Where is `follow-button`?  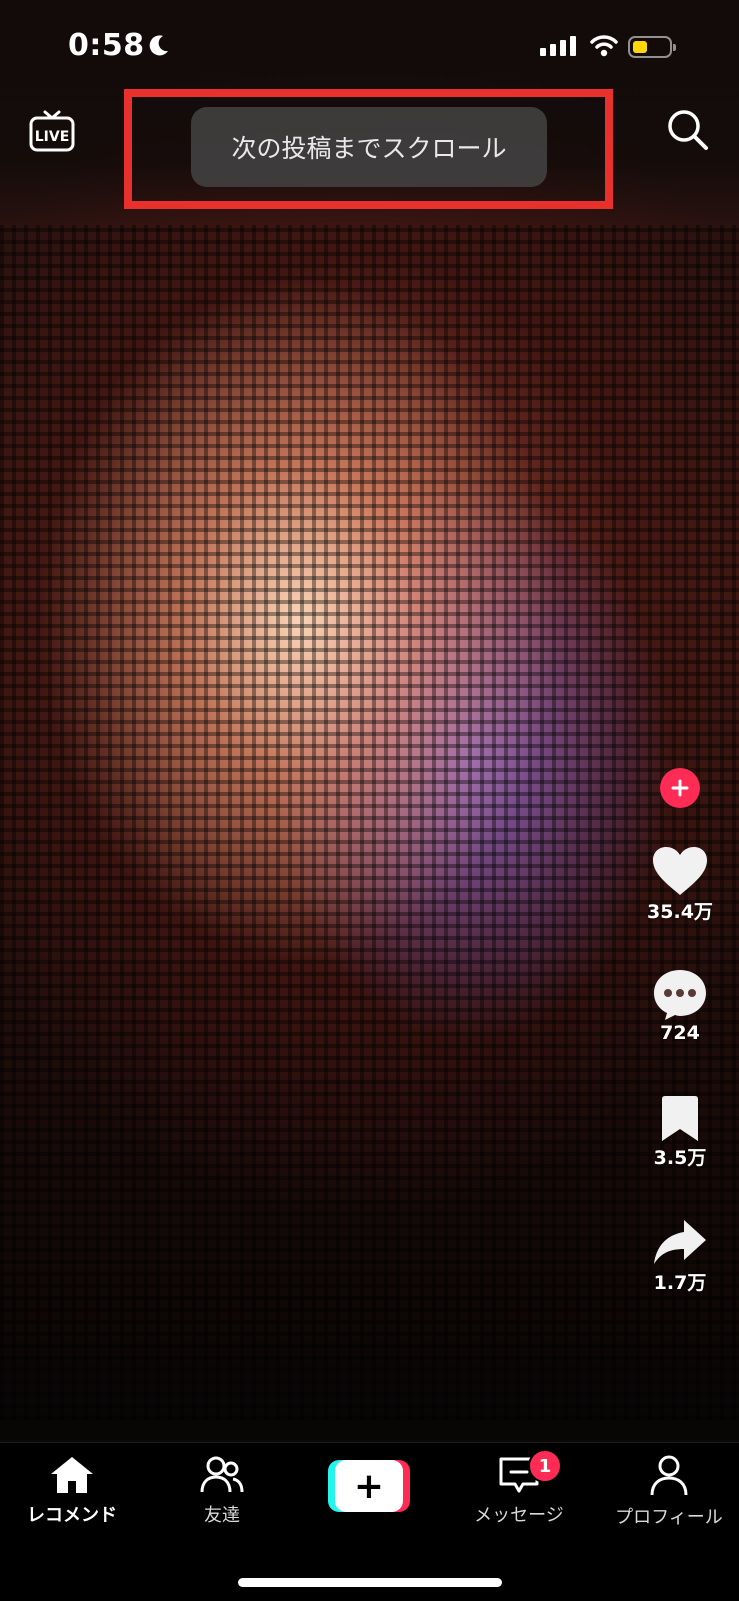 follow-button is located at coordinates (680, 788).